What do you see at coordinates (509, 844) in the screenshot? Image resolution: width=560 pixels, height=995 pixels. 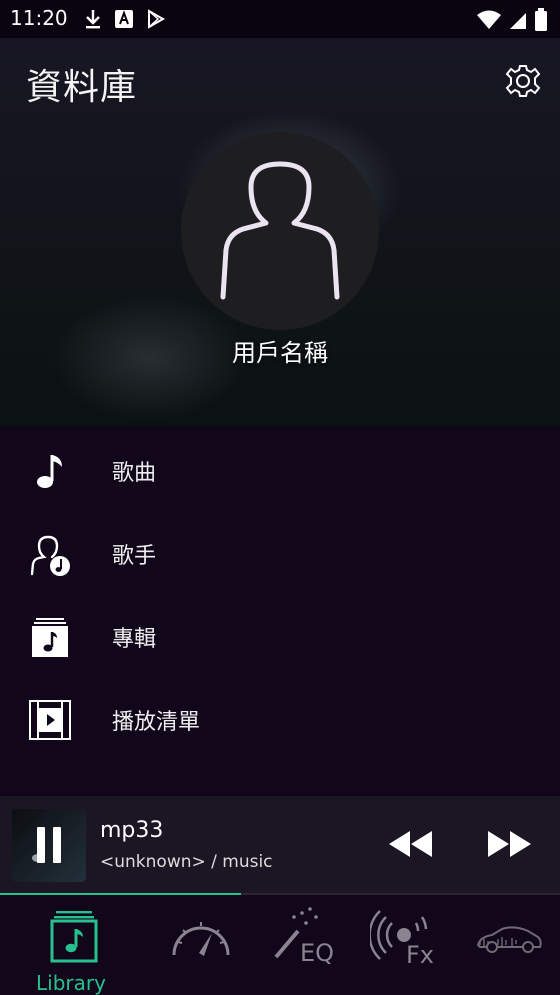 I see `fast-forward-icon` at bounding box center [509, 844].